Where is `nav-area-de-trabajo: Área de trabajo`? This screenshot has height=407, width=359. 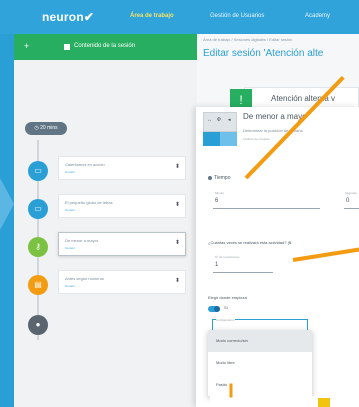
nav-area-de-trabajo: Área de trabajo is located at coordinates (152, 16).